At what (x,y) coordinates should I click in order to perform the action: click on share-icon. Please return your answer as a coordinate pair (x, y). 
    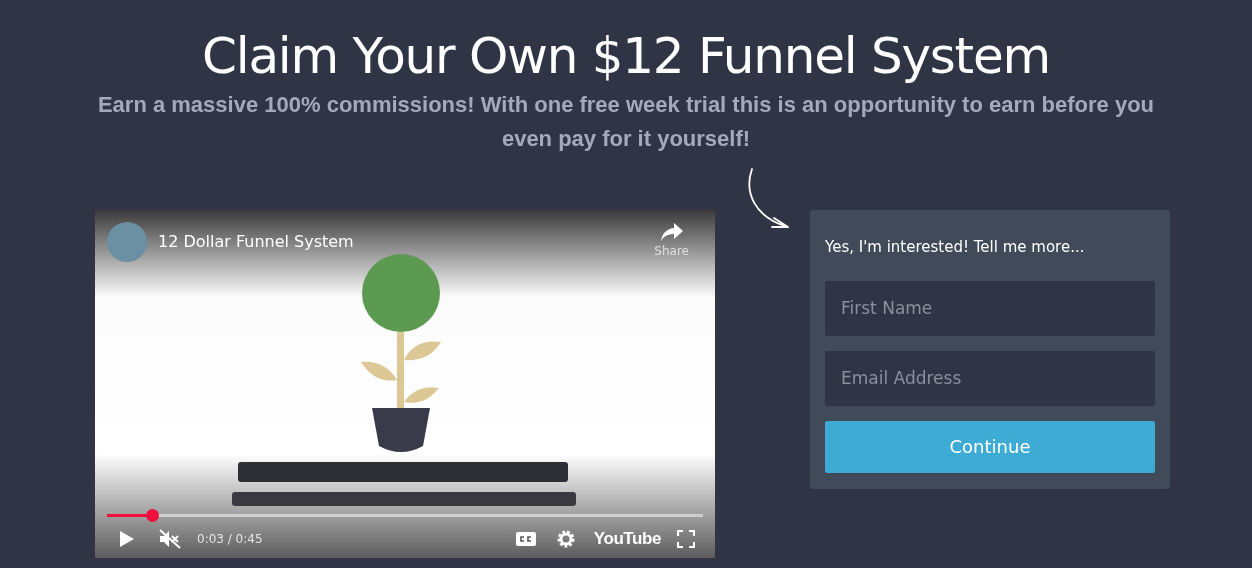
    Looking at the image, I should click on (671, 232).